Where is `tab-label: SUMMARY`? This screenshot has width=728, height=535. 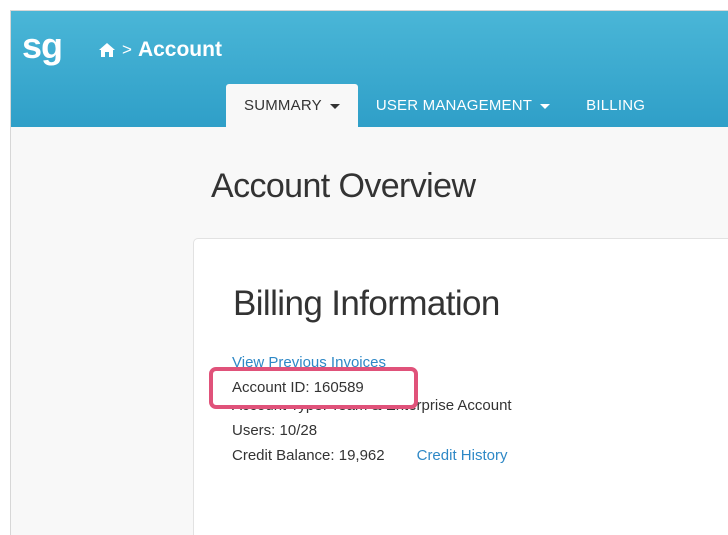
tab-label: SUMMARY is located at coordinates (283, 105).